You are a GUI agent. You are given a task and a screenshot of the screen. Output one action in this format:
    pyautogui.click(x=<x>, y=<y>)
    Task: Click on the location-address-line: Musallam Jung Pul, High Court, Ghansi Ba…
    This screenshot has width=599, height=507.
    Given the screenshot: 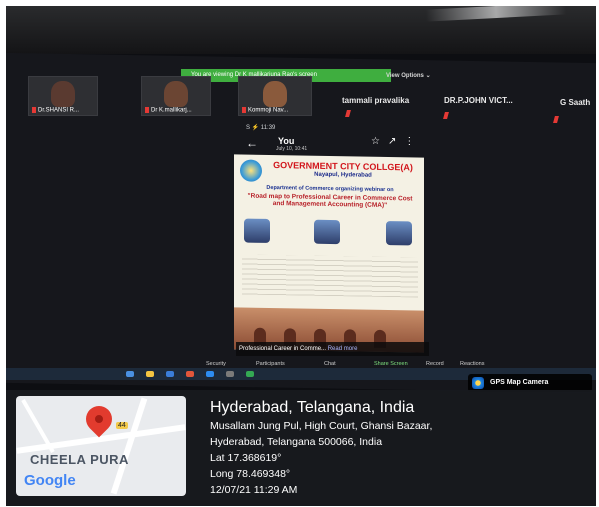 What is the action you would take?
    pyautogui.click(x=321, y=426)
    